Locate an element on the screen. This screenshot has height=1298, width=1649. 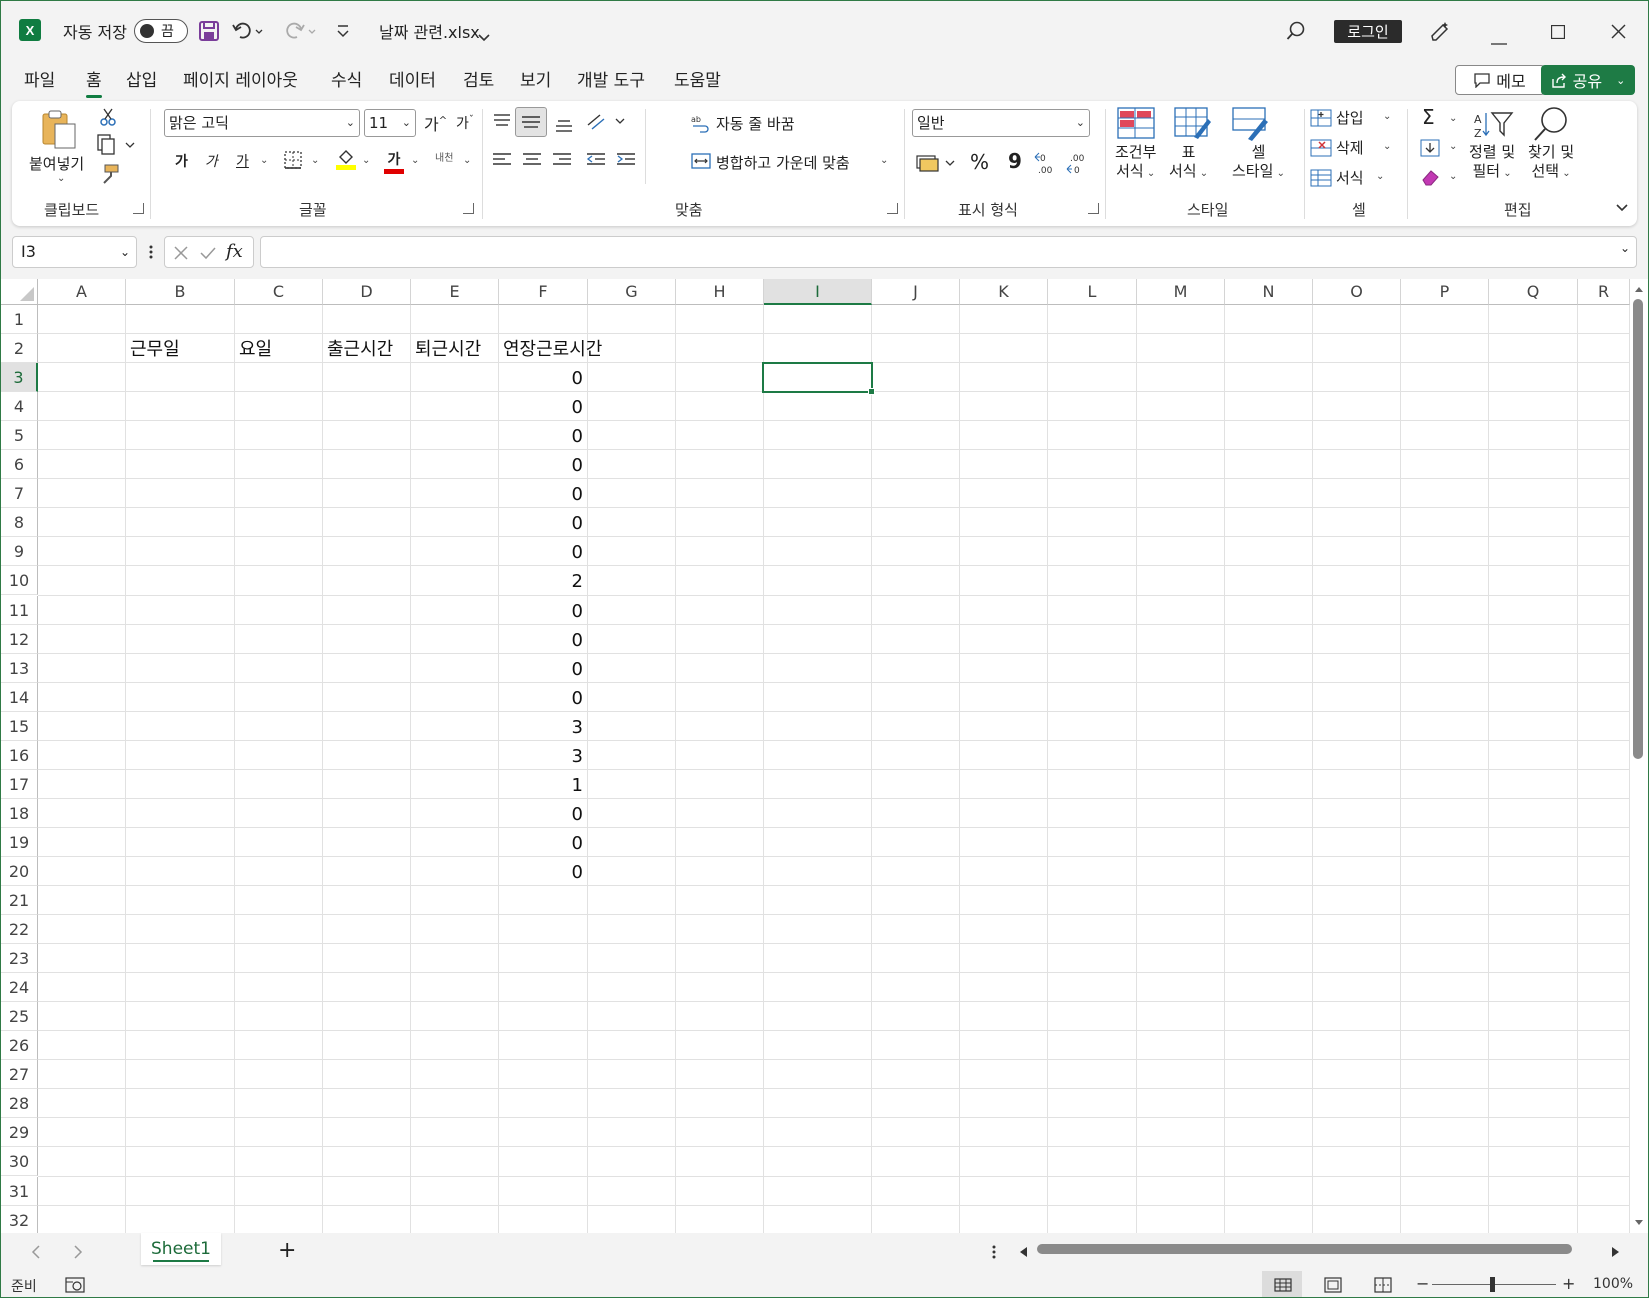
formula-input: ⌄ is located at coordinates (948, 252).